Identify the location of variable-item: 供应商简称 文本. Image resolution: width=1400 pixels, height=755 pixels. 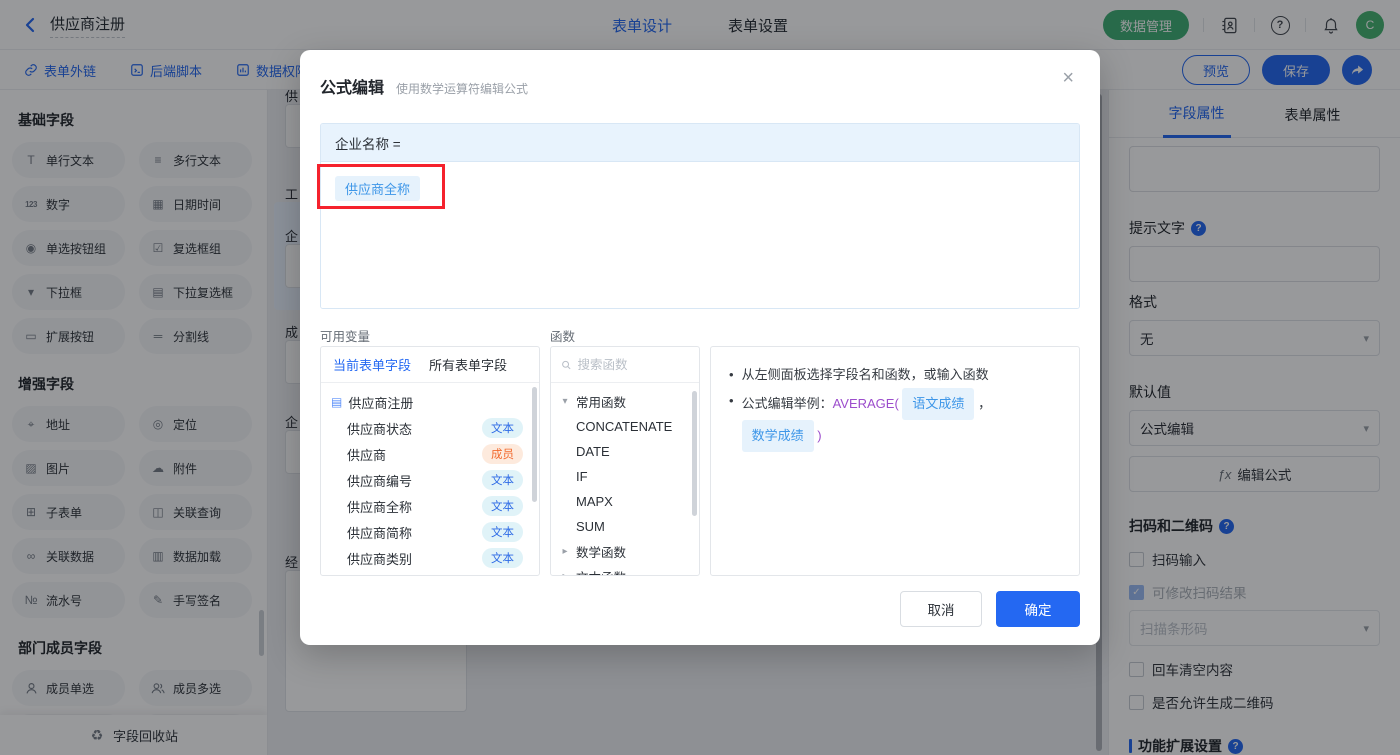
(430, 532).